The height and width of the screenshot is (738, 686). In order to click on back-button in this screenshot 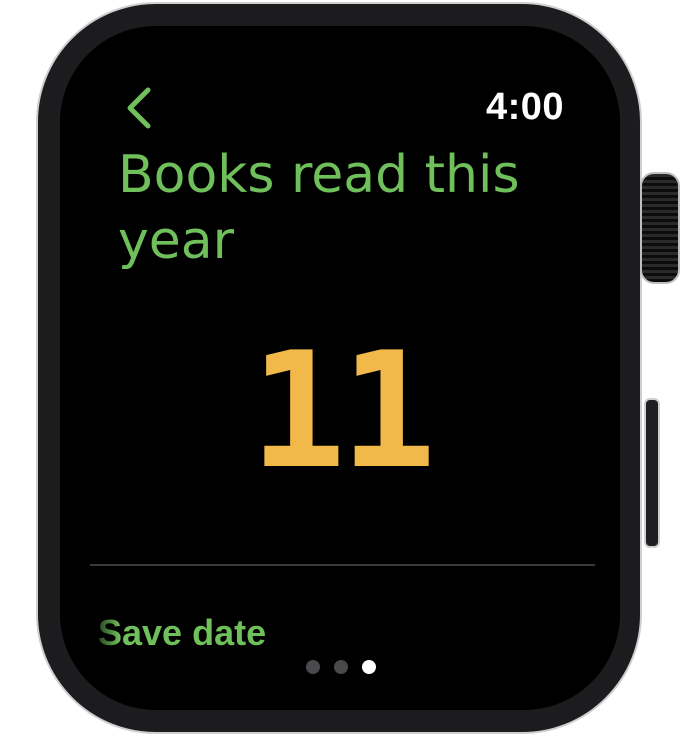, I will do `click(138, 108)`.